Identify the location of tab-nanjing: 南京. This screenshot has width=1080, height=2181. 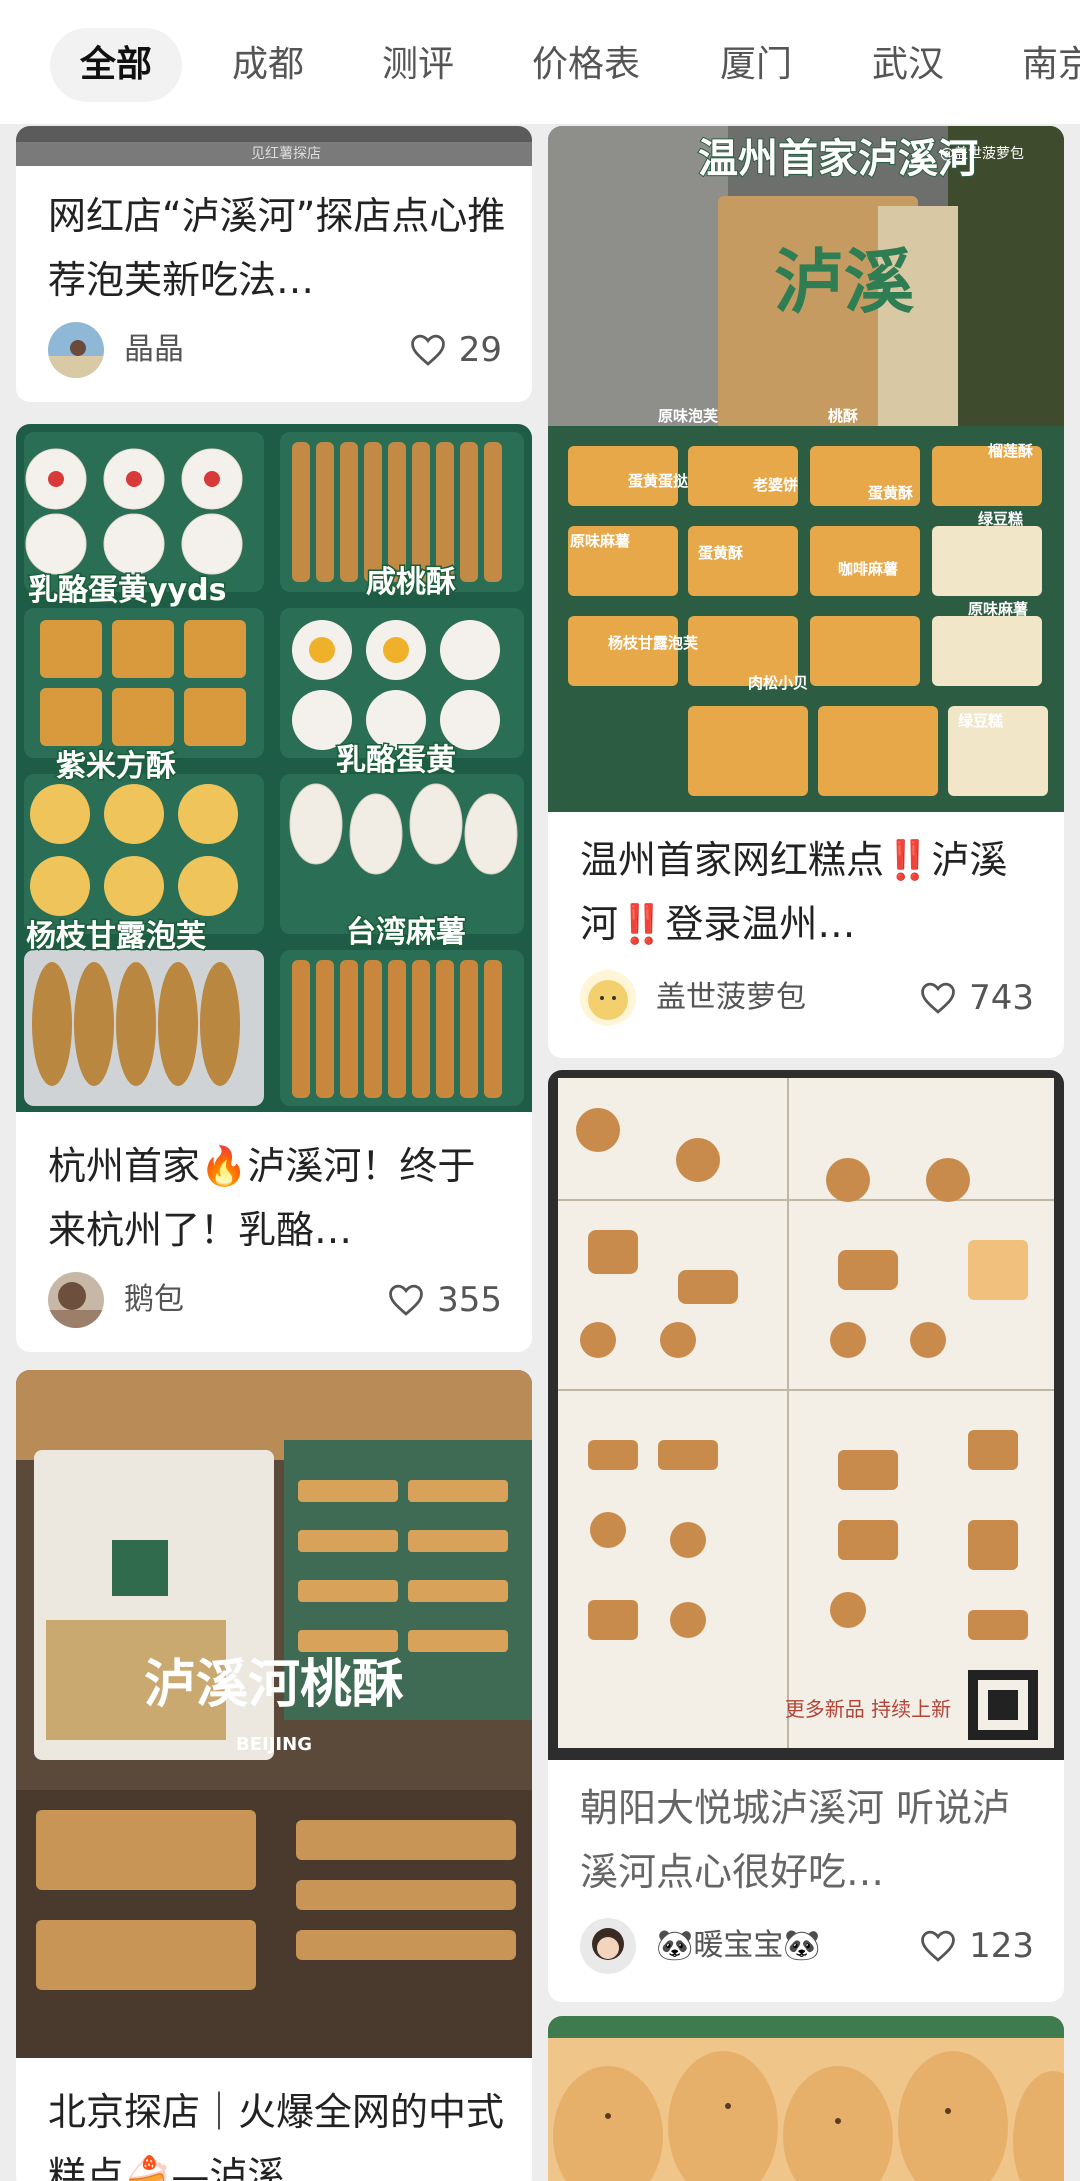
(1051, 65).